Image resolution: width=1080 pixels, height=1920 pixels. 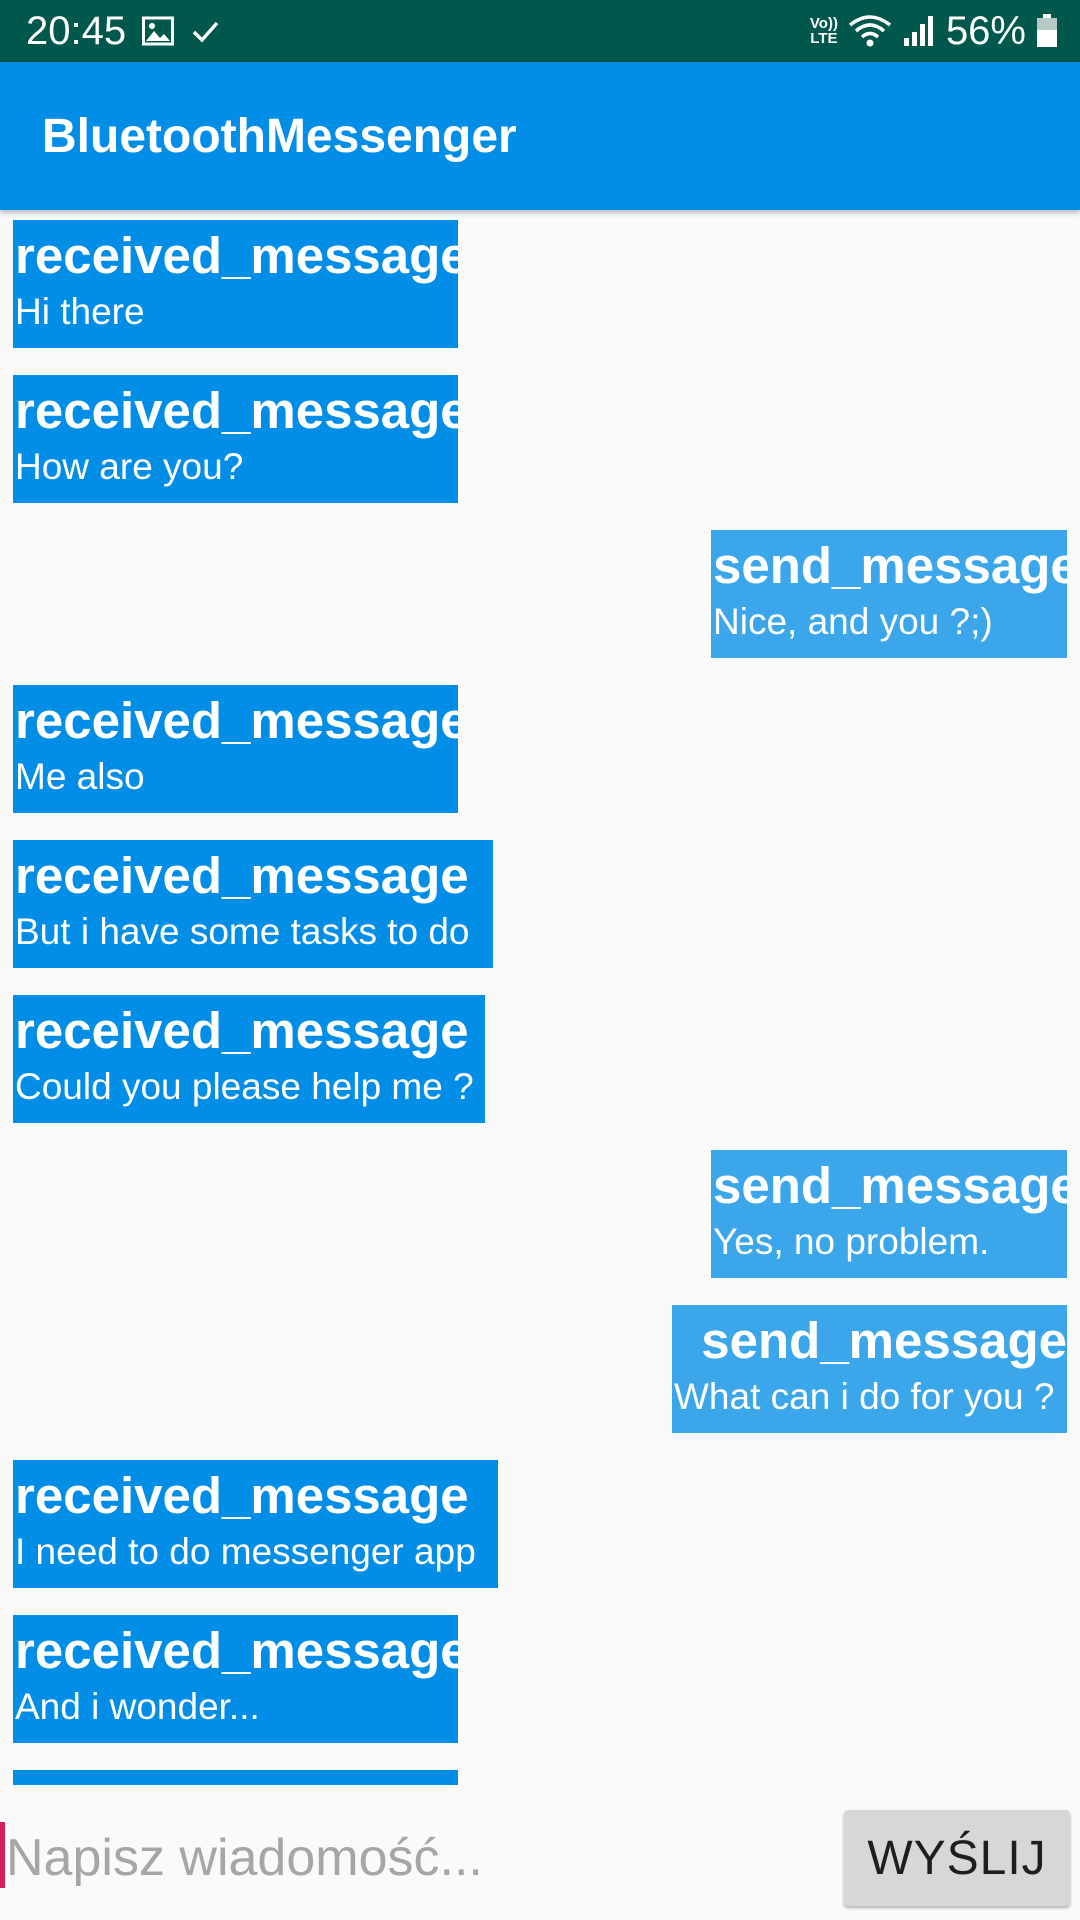 I want to click on message-text: Me also, so click(x=80, y=776).